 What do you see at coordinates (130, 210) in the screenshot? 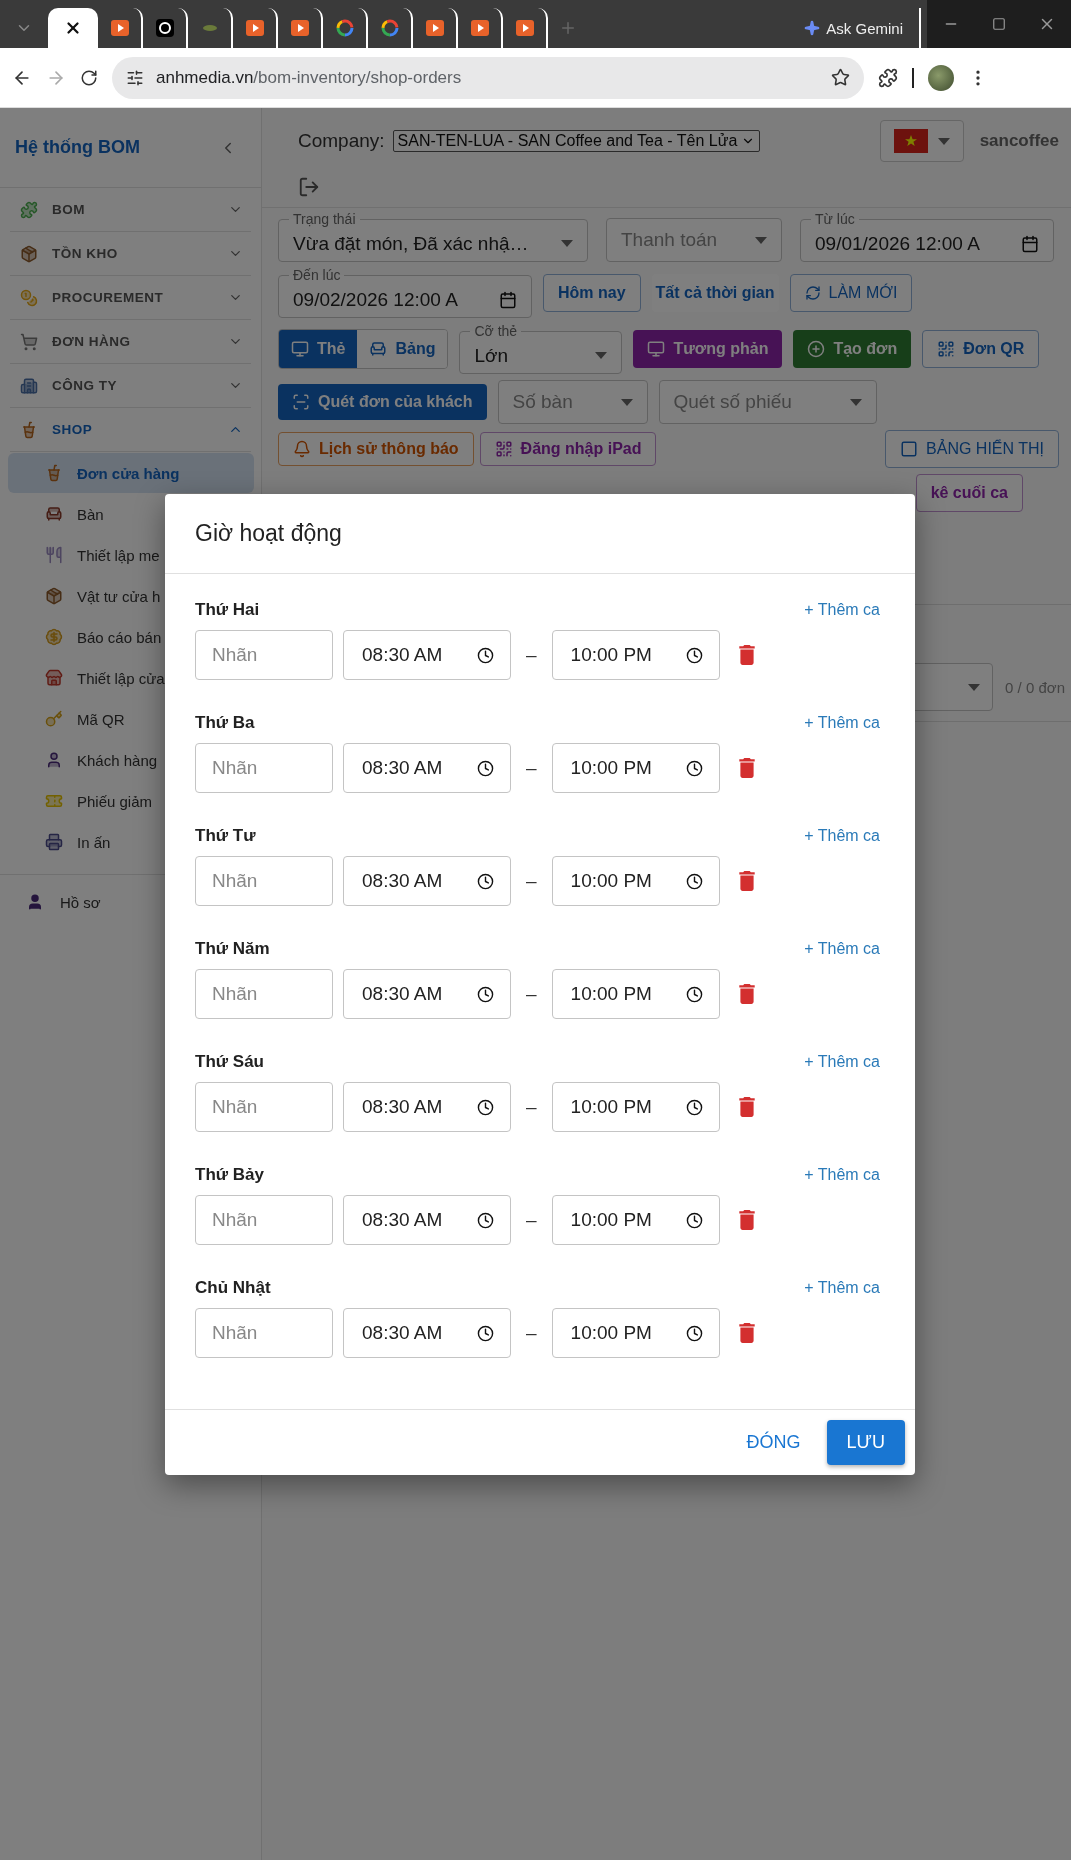
I see `sidebar-section: BOM` at bounding box center [130, 210].